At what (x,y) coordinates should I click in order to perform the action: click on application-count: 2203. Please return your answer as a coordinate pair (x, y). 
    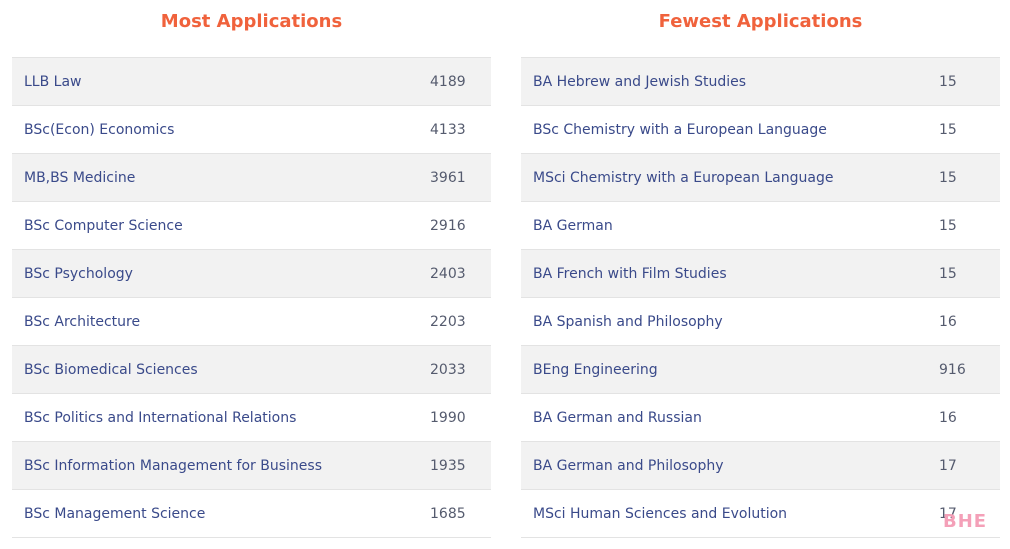
    Looking at the image, I should click on (448, 321).